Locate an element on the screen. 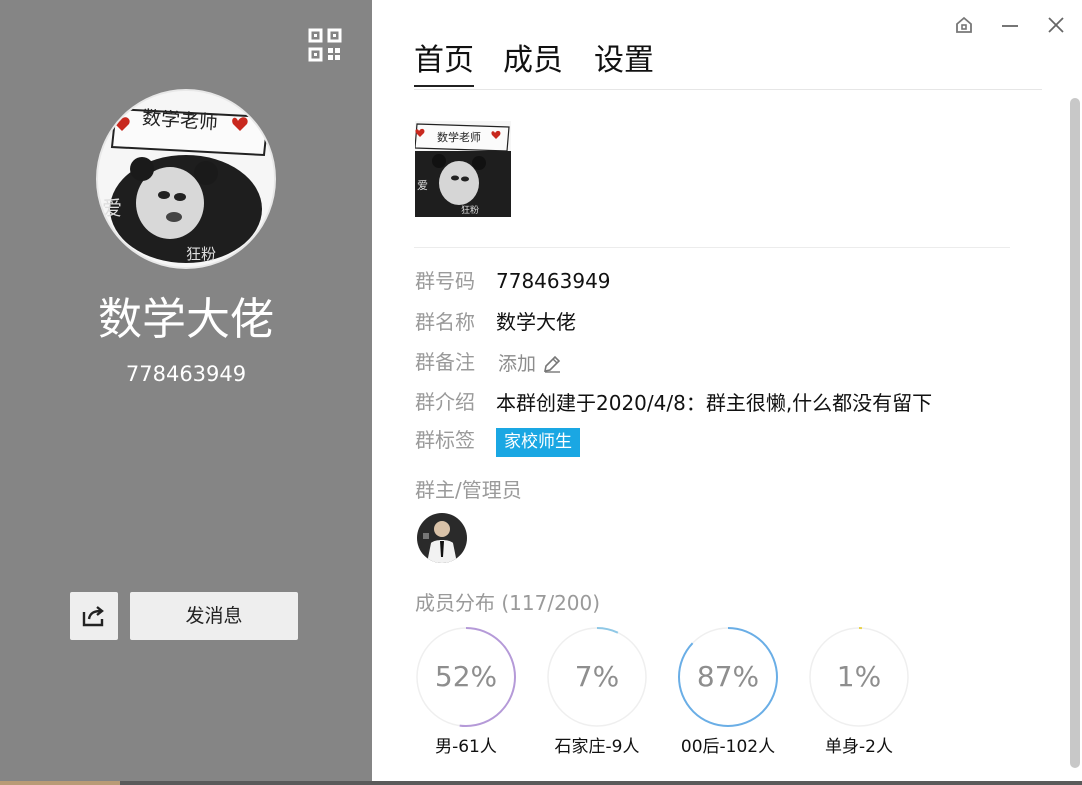 This screenshot has height=785, width=1082. group-intro-value: 本群创建于2020/4/8：群主很懒,什么都没有留下 is located at coordinates (714, 403).